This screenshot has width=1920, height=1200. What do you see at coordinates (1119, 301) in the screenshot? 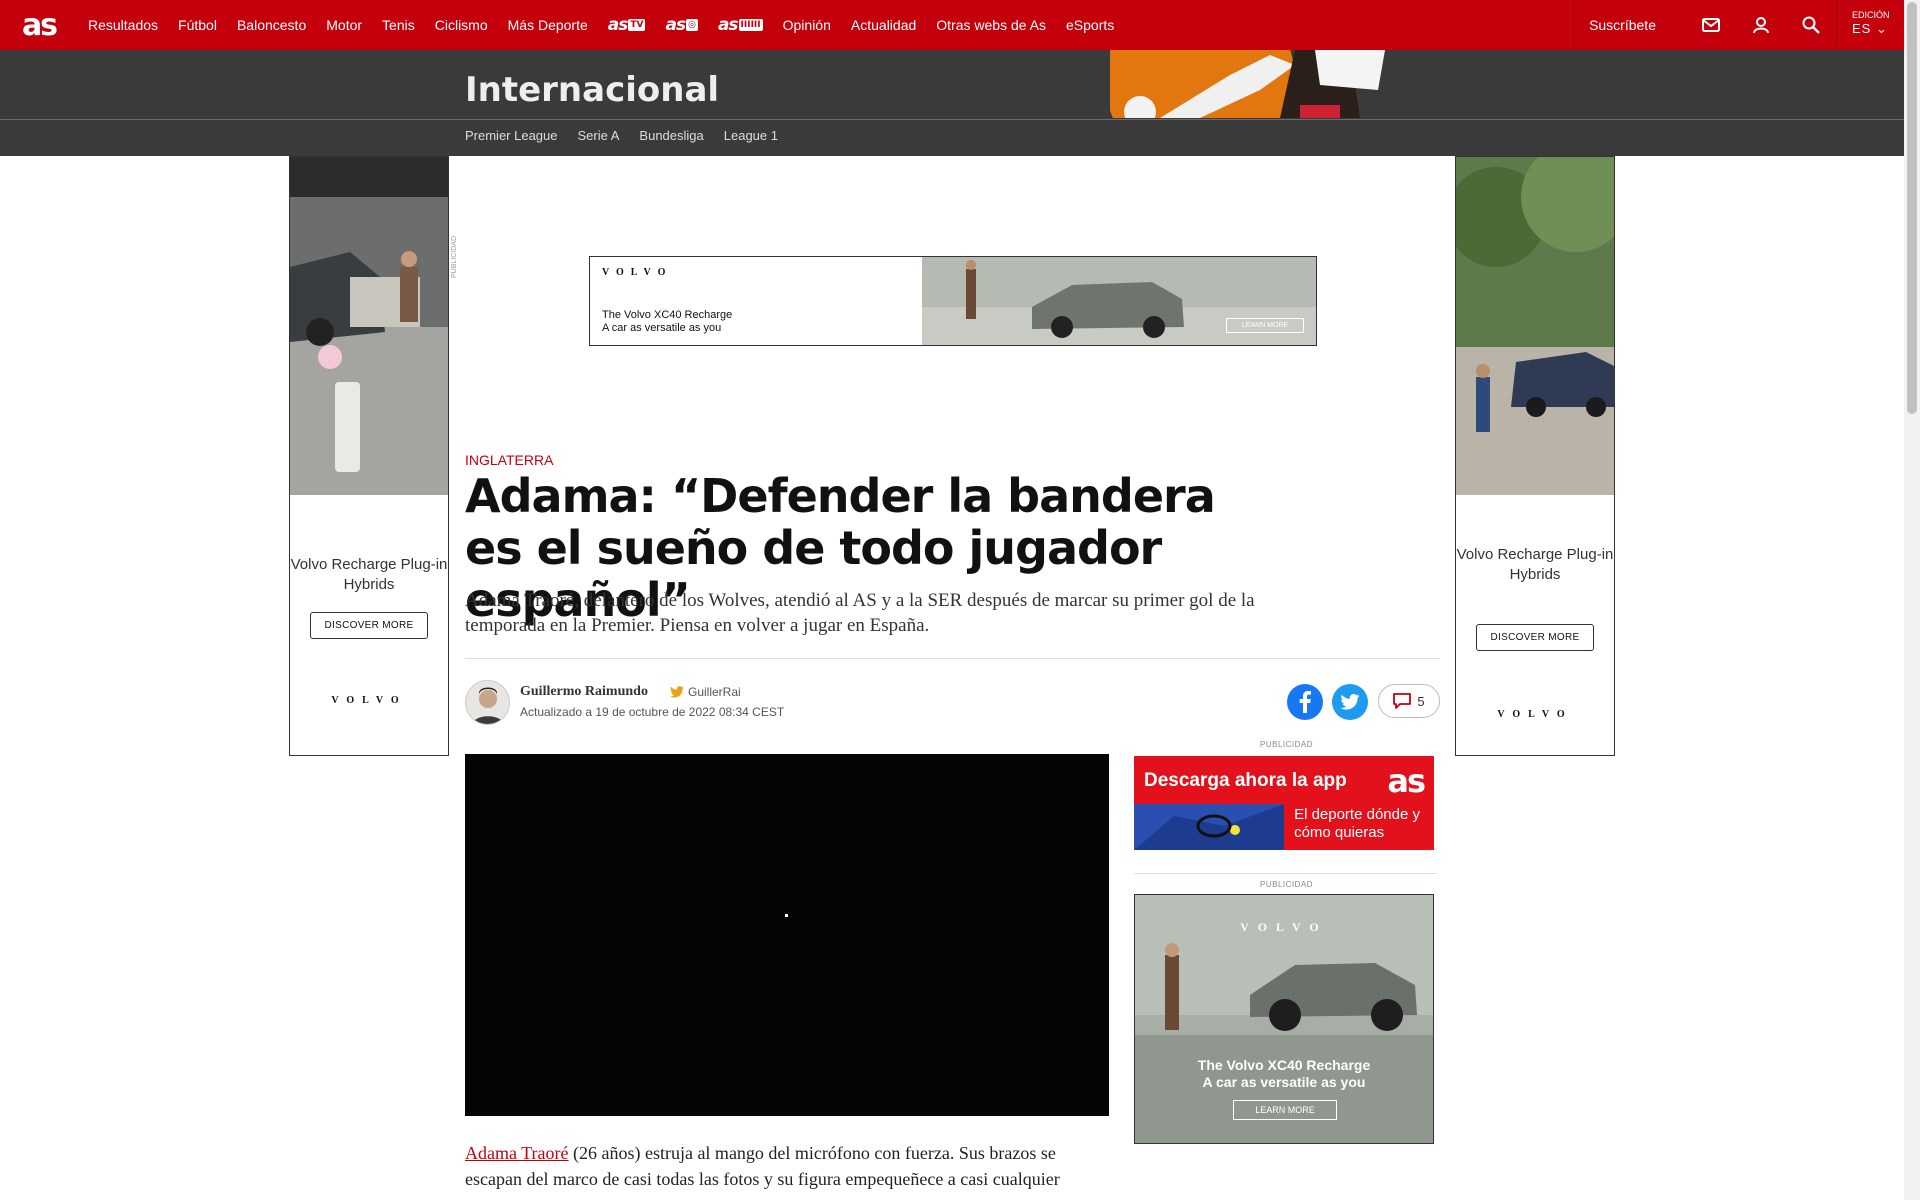
I see `banner-photo: LEARN MORE` at bounding box center [1119, 301].